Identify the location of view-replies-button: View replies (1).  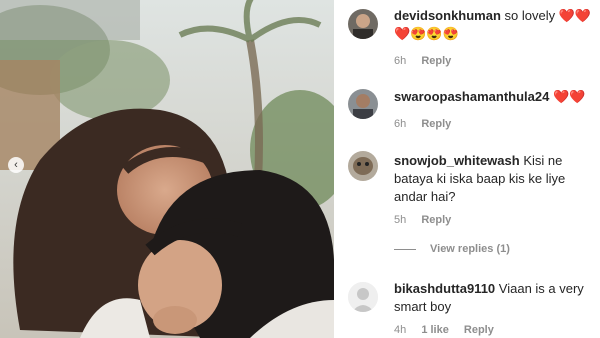
(452, 249).